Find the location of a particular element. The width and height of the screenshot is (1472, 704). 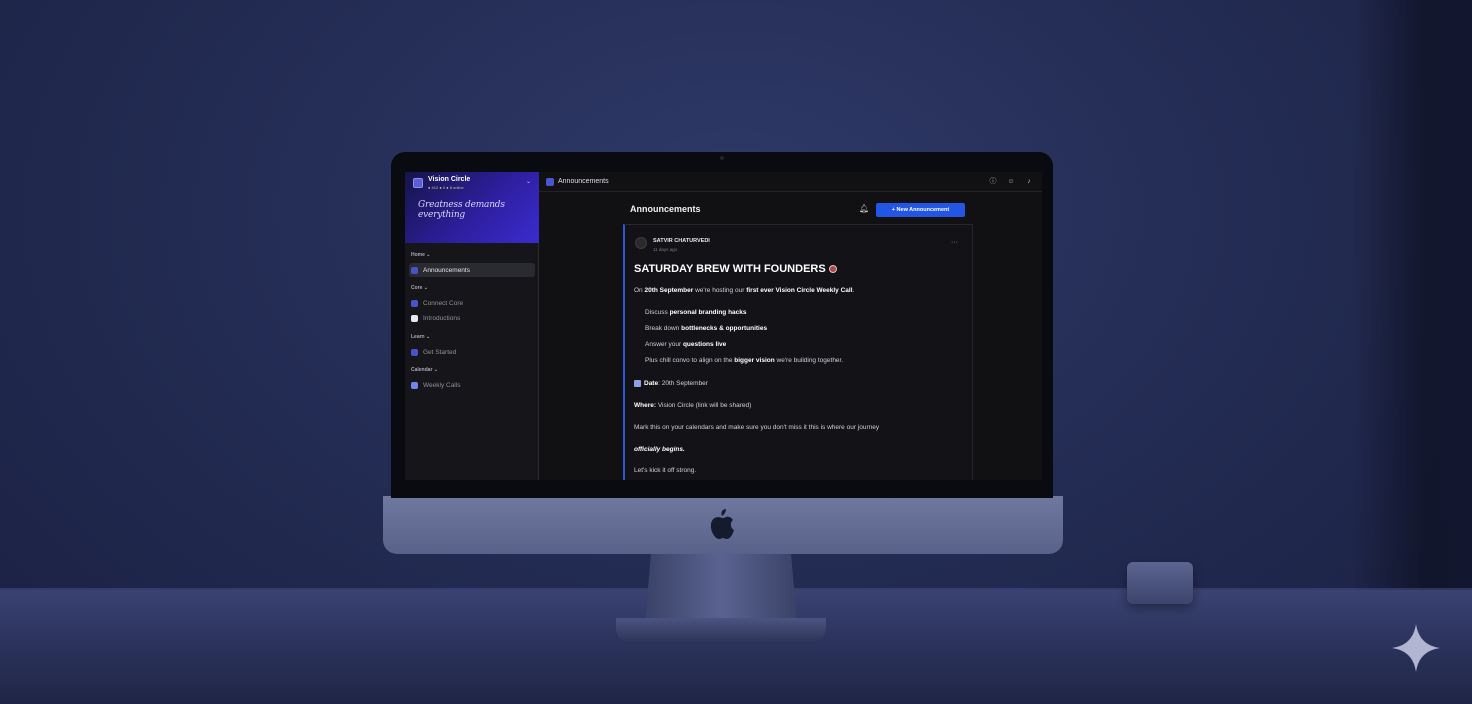

intro-prefix: On is located at coordinates (639, 290).